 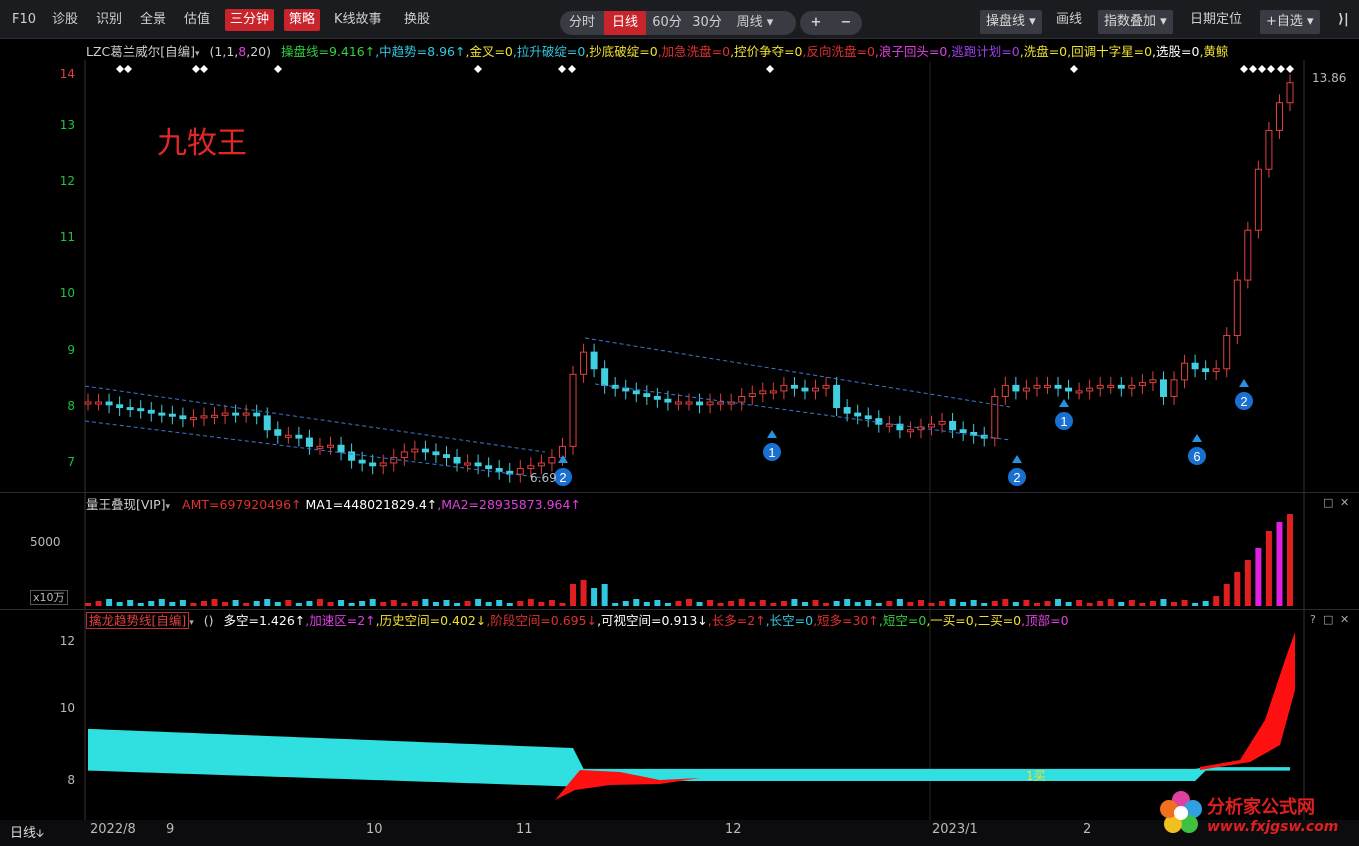 I want to click on time-label-2: 10, so click(x=374, y=829).